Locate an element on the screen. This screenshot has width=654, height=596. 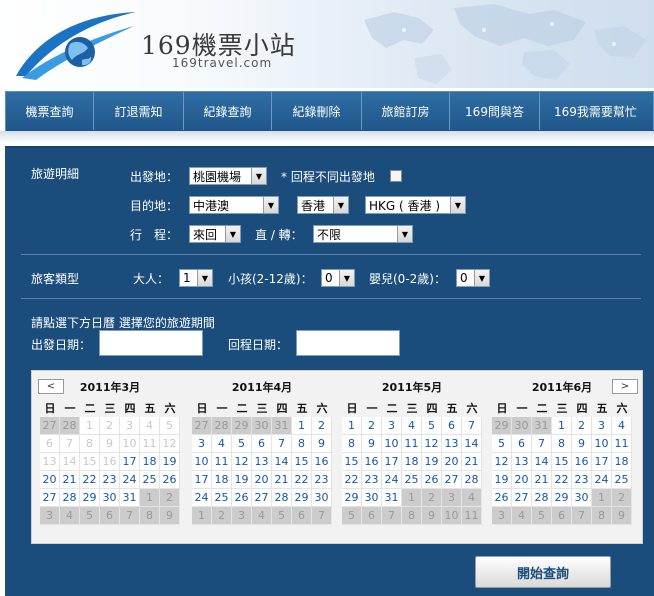
itinerary-select: 來回 ▼ is located at coordinates (215, 234).